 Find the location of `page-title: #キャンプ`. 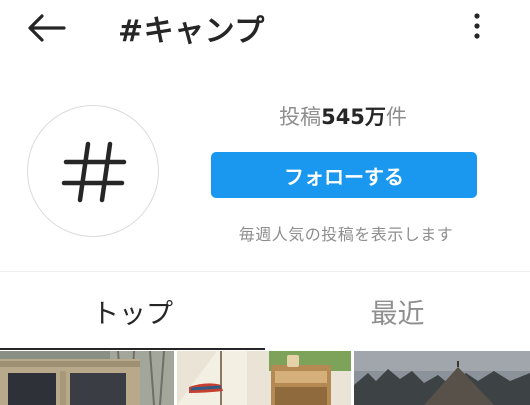

page-title: #キャンプ is located at coordinates (191, 31).